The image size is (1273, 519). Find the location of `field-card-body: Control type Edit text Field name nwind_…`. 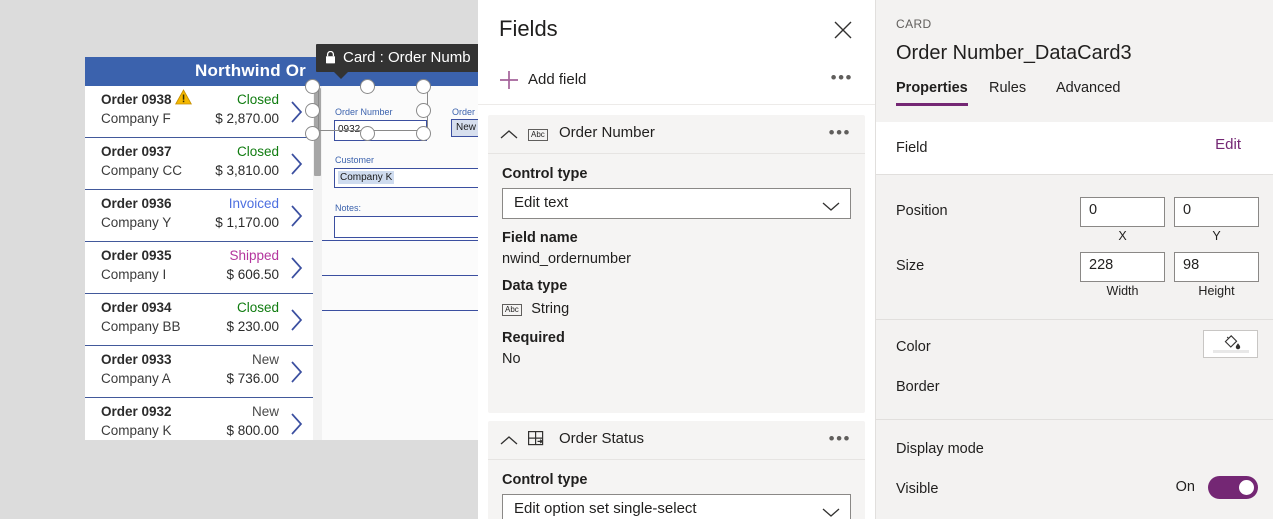

field-card-body: Control type Edit text Field name nwind_… is located at coordinates (676, 266).